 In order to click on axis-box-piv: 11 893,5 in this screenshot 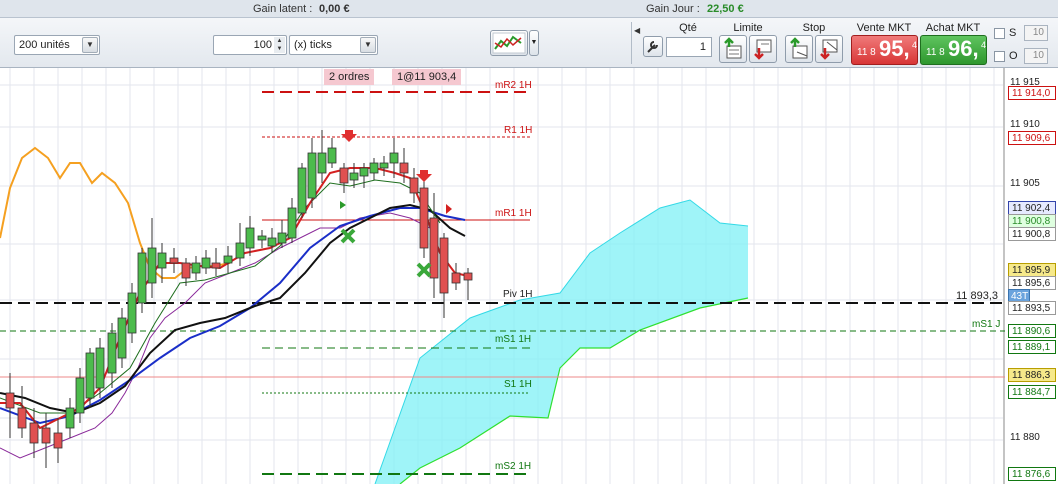, I will do `click(1032, 308)`.